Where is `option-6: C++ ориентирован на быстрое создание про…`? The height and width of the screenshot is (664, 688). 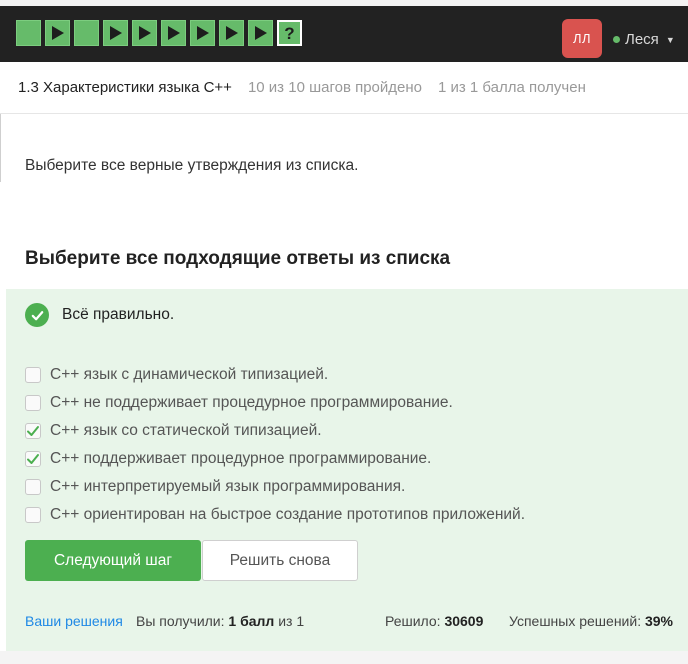 option-6: C++ ориентирован на быстрое создание про… is located at coordinates (275, 515).